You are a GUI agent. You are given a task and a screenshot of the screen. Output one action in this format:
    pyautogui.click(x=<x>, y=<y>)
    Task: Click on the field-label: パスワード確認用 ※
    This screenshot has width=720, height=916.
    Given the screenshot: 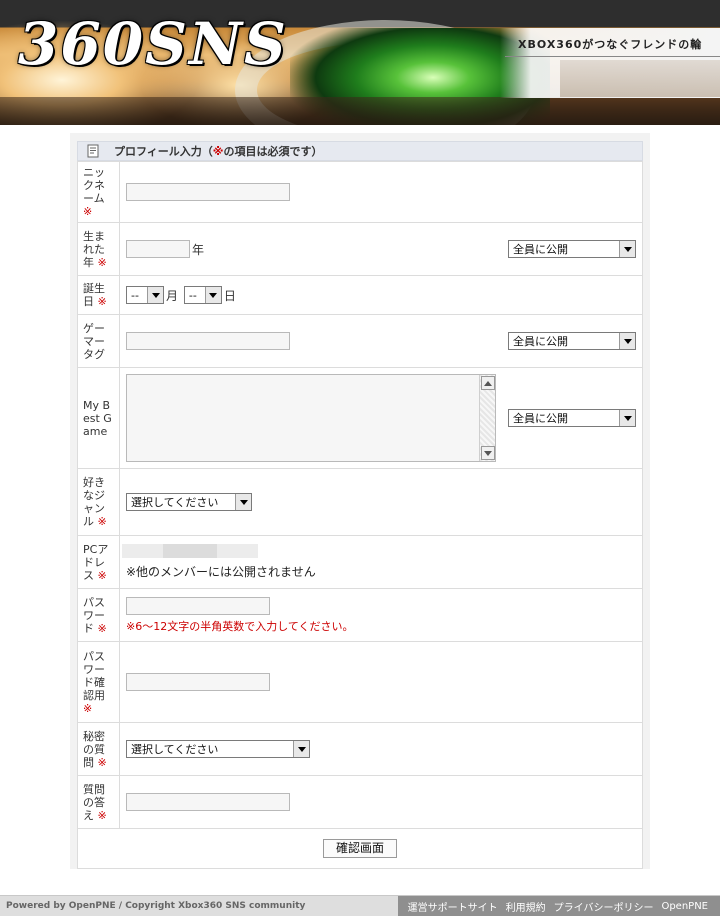 What is the action you would take?
    pyautogui.click(x=98, y=682)
    